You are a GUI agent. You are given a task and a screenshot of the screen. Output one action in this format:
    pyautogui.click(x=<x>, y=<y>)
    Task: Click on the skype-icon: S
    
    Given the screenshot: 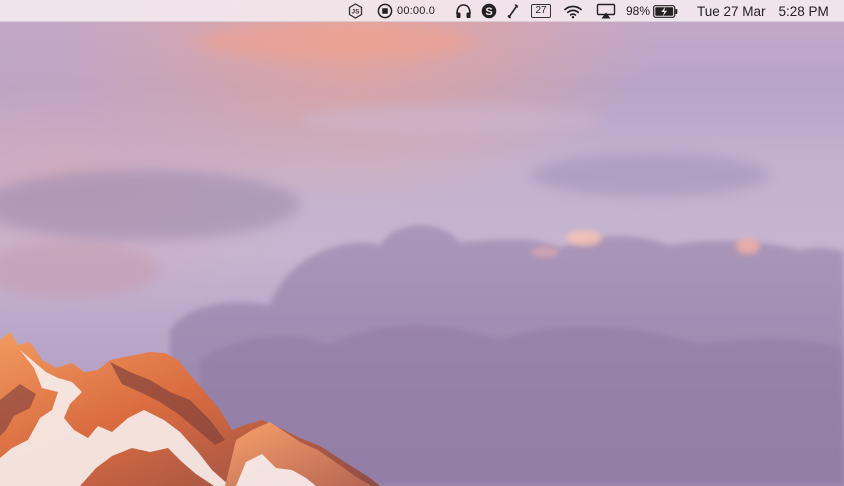 What is the action you would take?
    pyautogui.click(x=489, y=11)
    